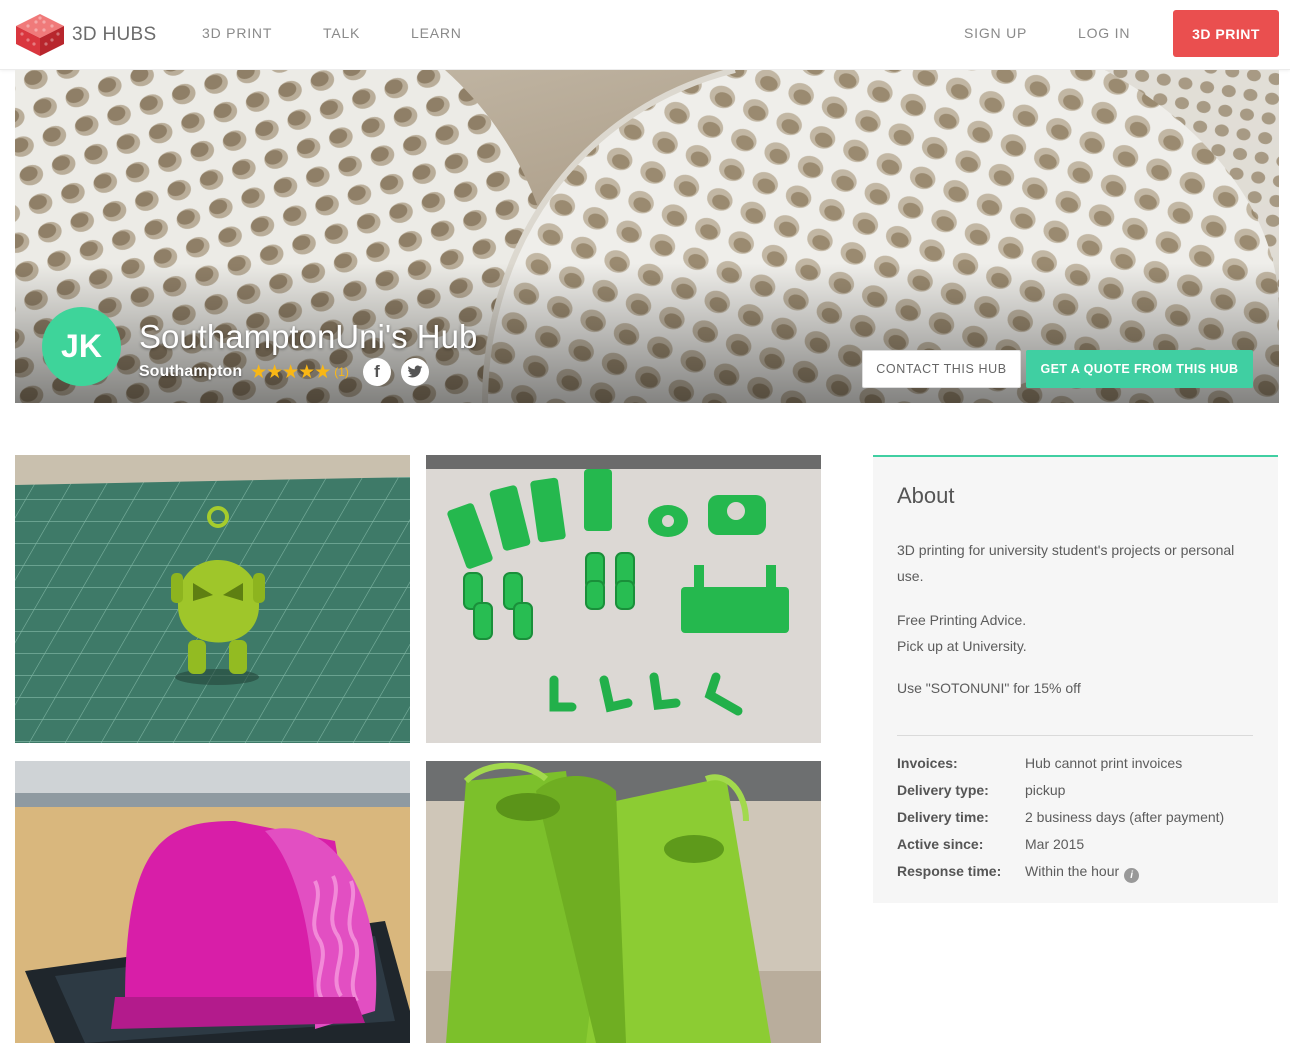  I want to click on brand-name: 3D HUBS, so click(114, 34).